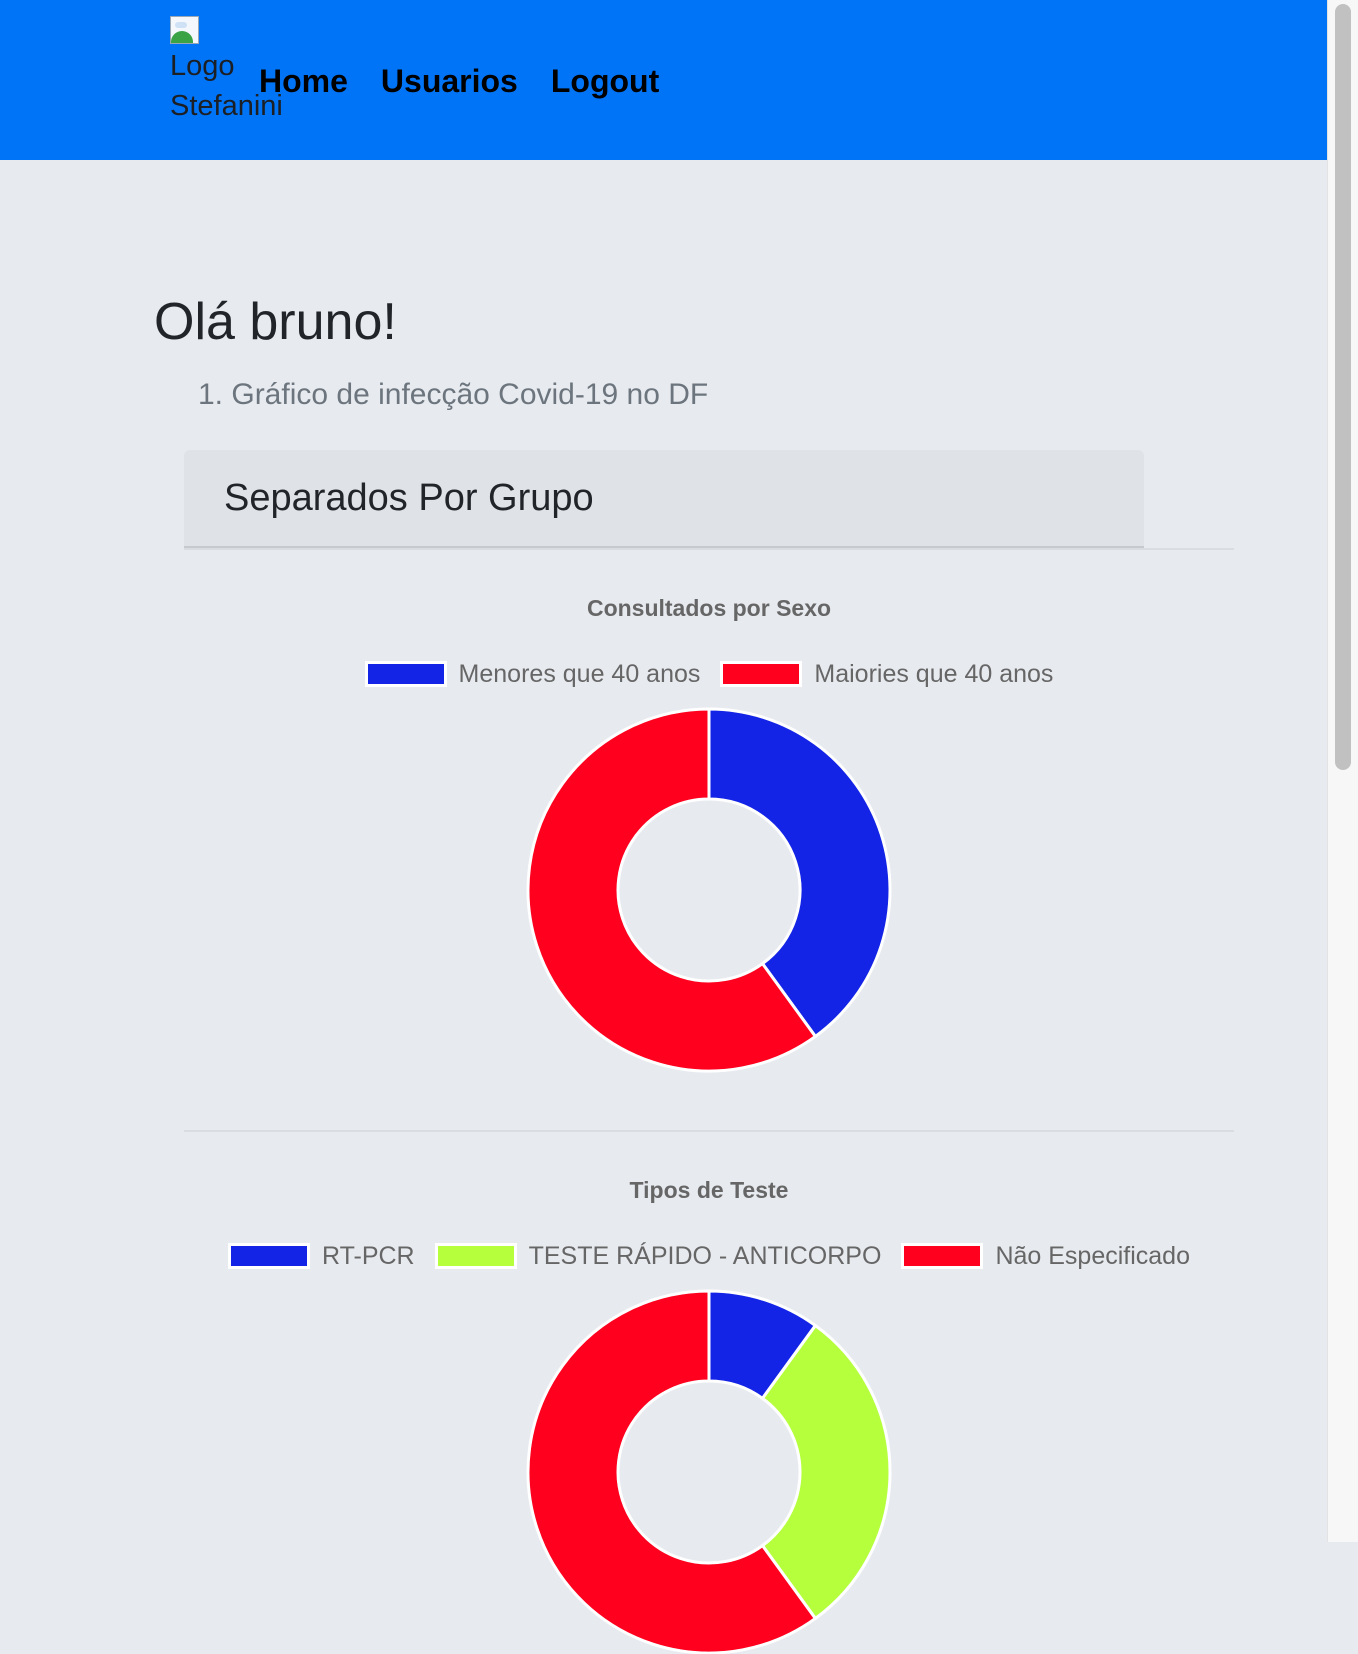 This screenshot has height=1654, width=1358. What do you see at coordinates (709, 1190) in the screenshot?
I see `chart-title-tipos: Tipos de Teste` at bounding box center [709, 1190].